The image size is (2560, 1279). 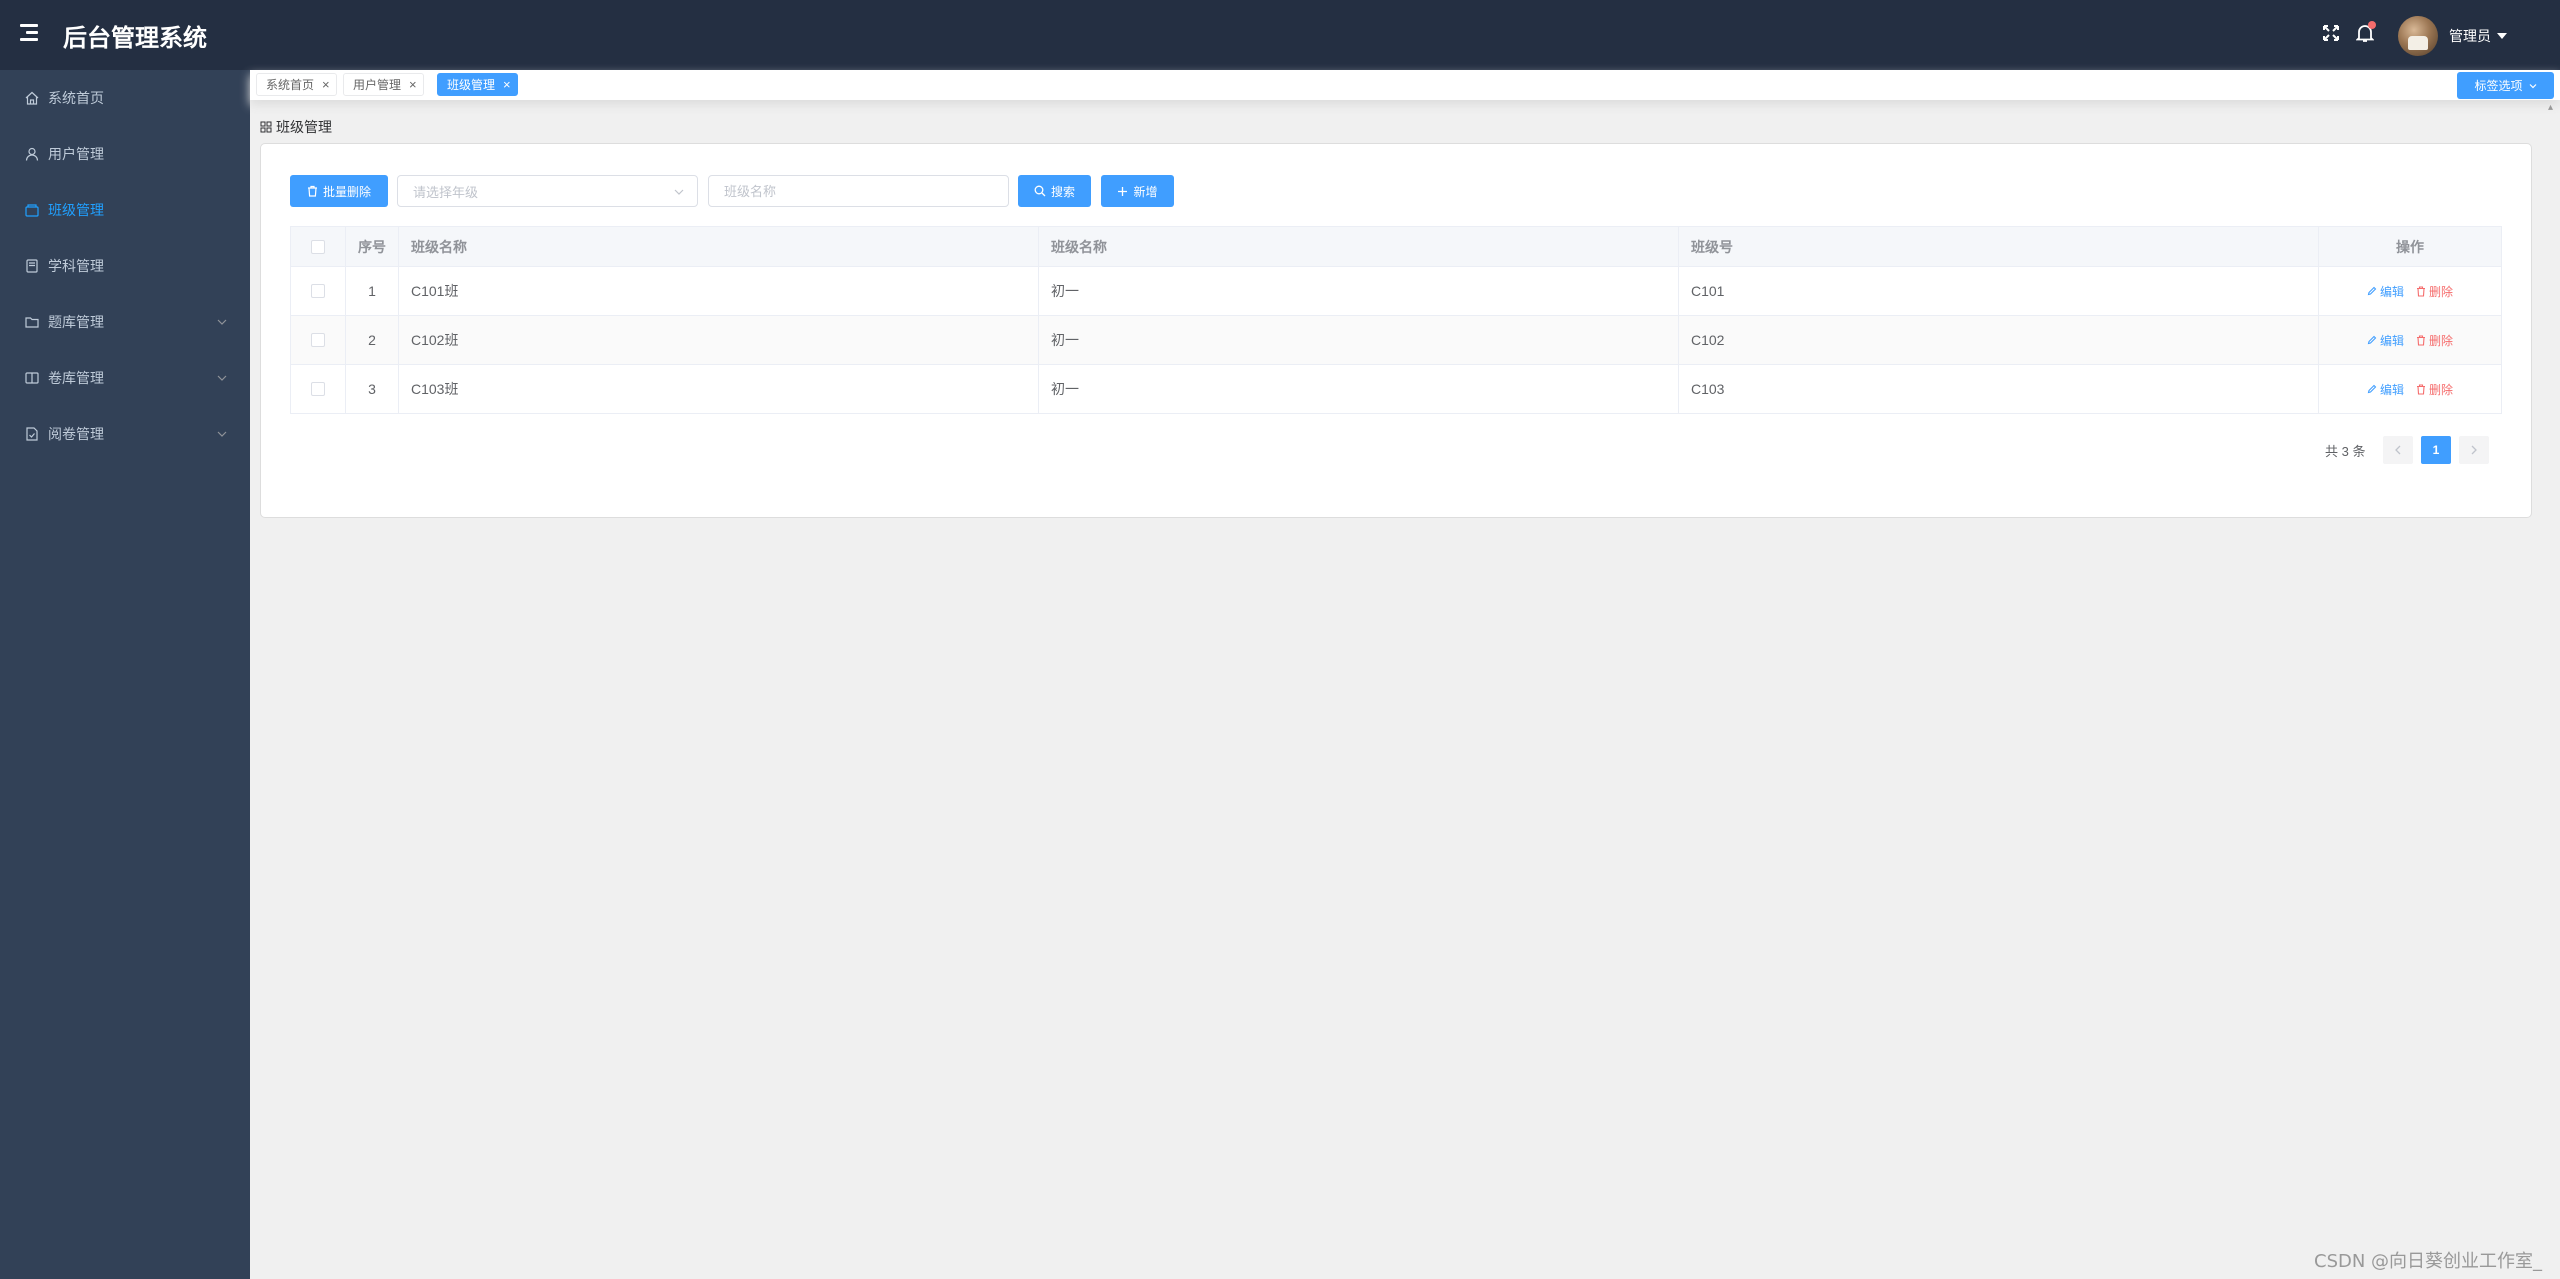 What do you see at coordinates (32, 154) in the screenshot?
I see `user-icon` at bounding box center [32, 154].